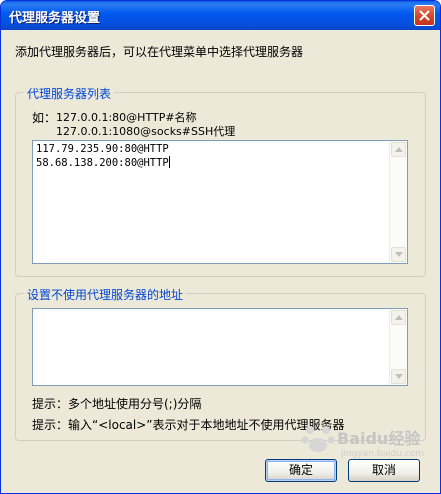 This screenshot has height=494, width=441. Describe the element at coordinates (318, 439) in the screenshot. I see `paw-icon` at that location.